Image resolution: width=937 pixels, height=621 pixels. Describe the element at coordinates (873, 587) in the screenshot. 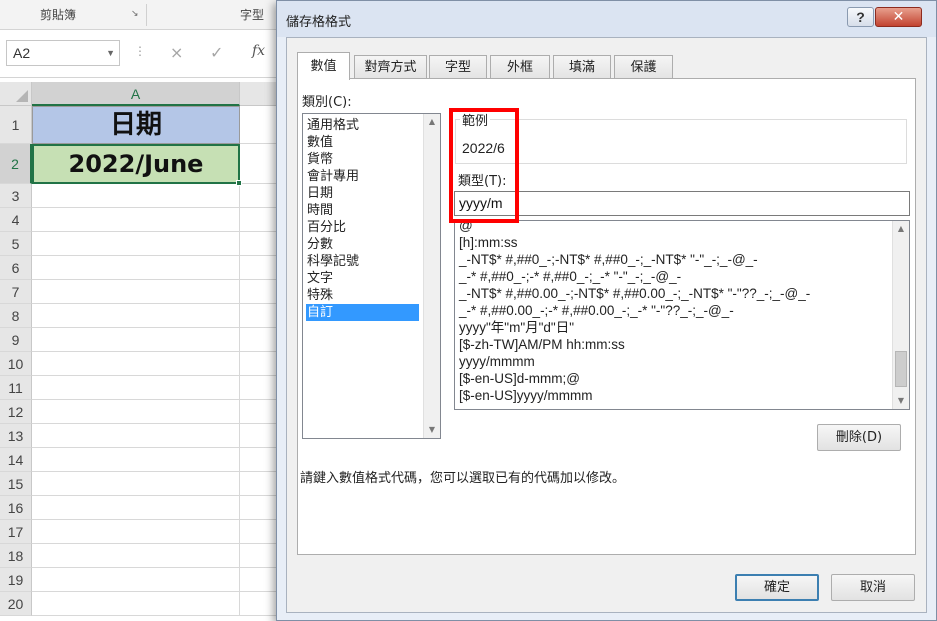

I see `cancel-button: 取消` at that location.